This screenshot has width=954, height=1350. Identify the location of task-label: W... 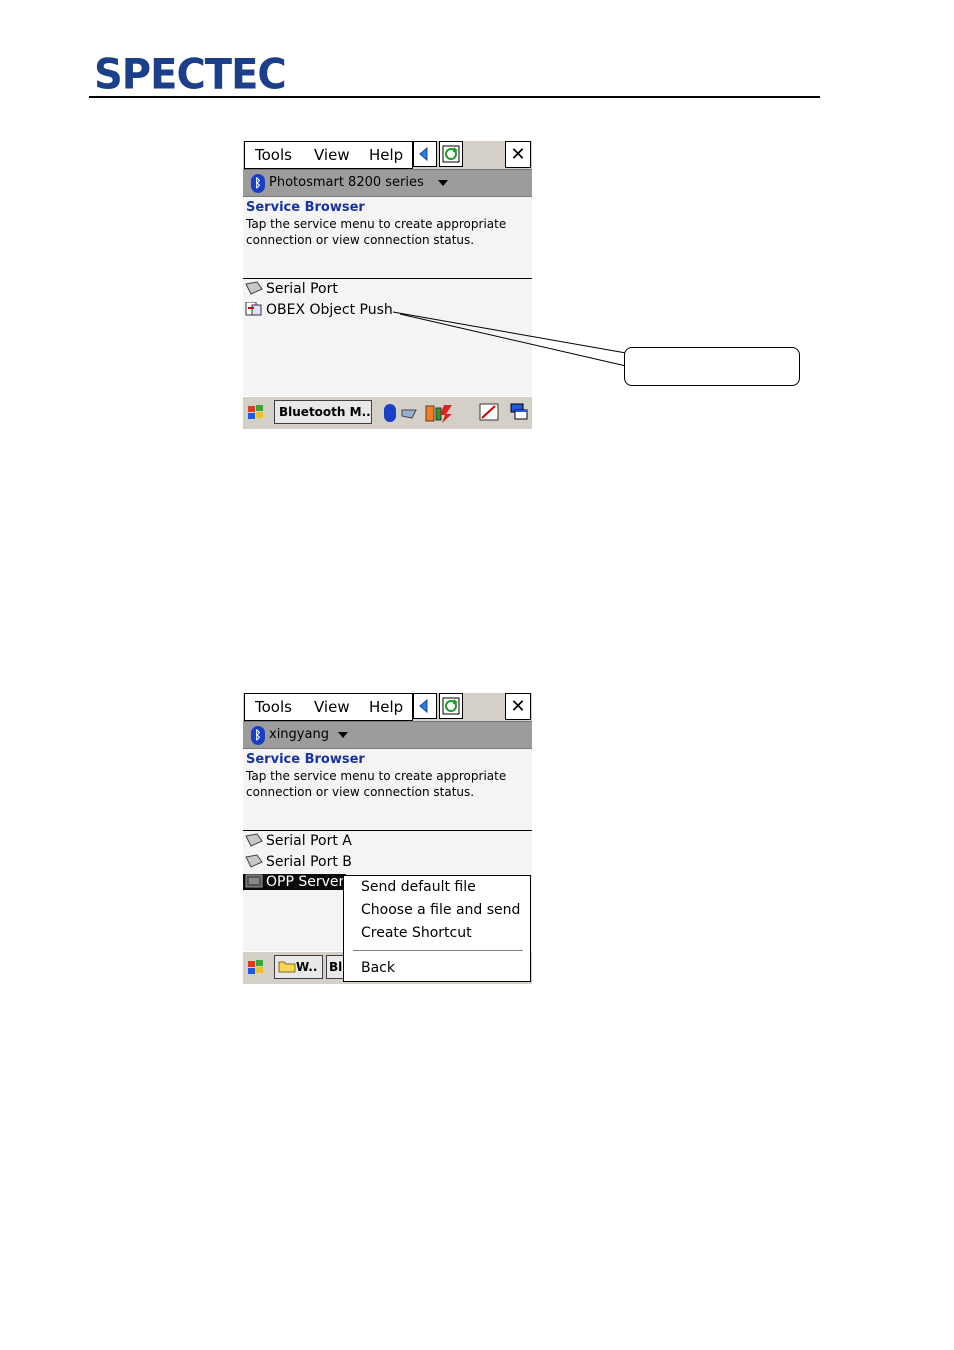
(307, 967).